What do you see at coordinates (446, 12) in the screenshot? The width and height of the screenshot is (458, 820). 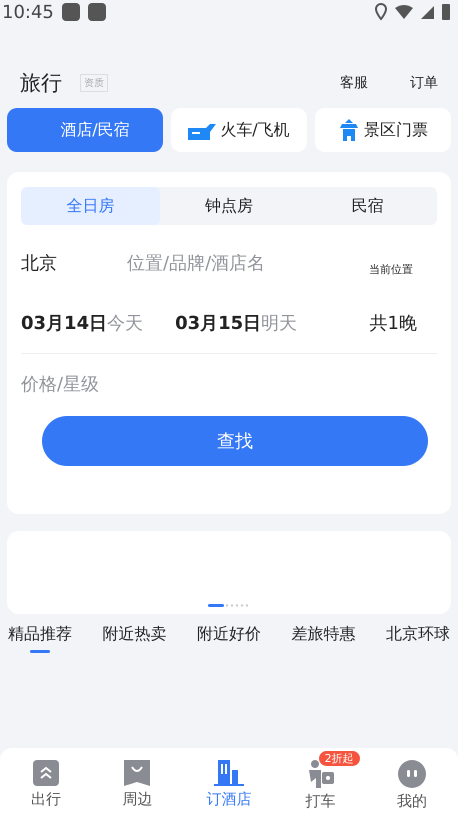 I see `battery-icon` at bounding box center [446, 12].